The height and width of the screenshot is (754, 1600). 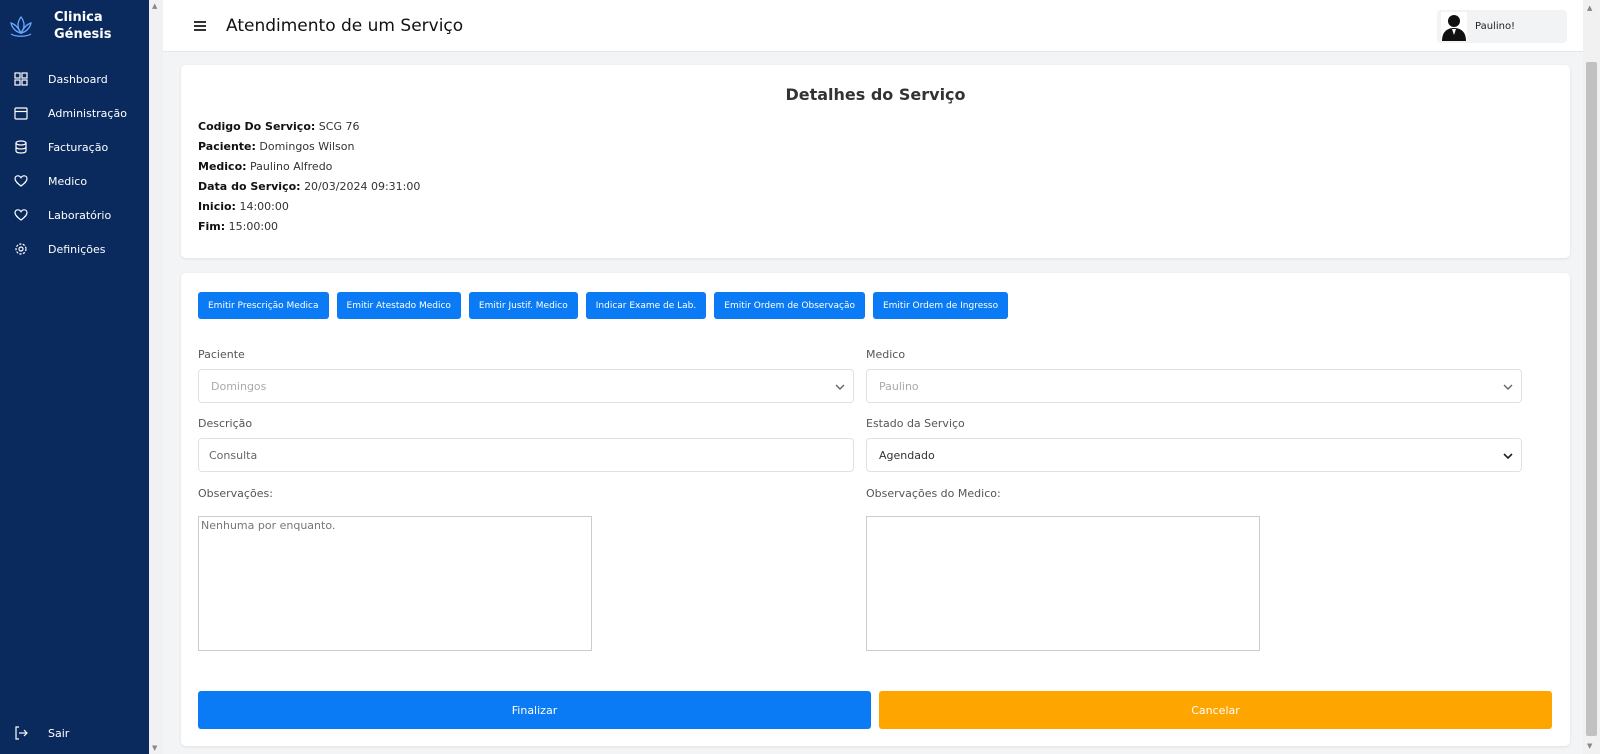 What do you see at coordinates (398, 305) in the screenshot?
I see `emitir-atestado-button: Emitir Atestado Medico` at bounding box center [398, 305].